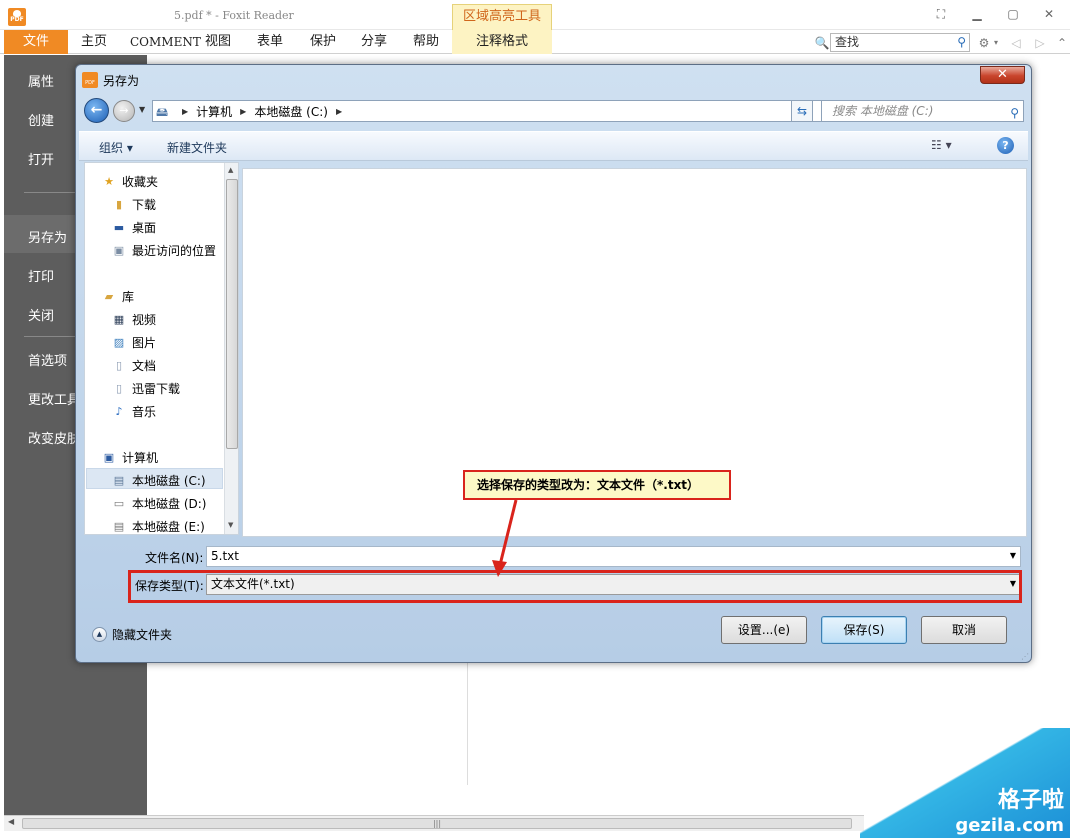 This screenshot has width=1070, height=838. I want to click on star-icon: ★, so click(109, 181).